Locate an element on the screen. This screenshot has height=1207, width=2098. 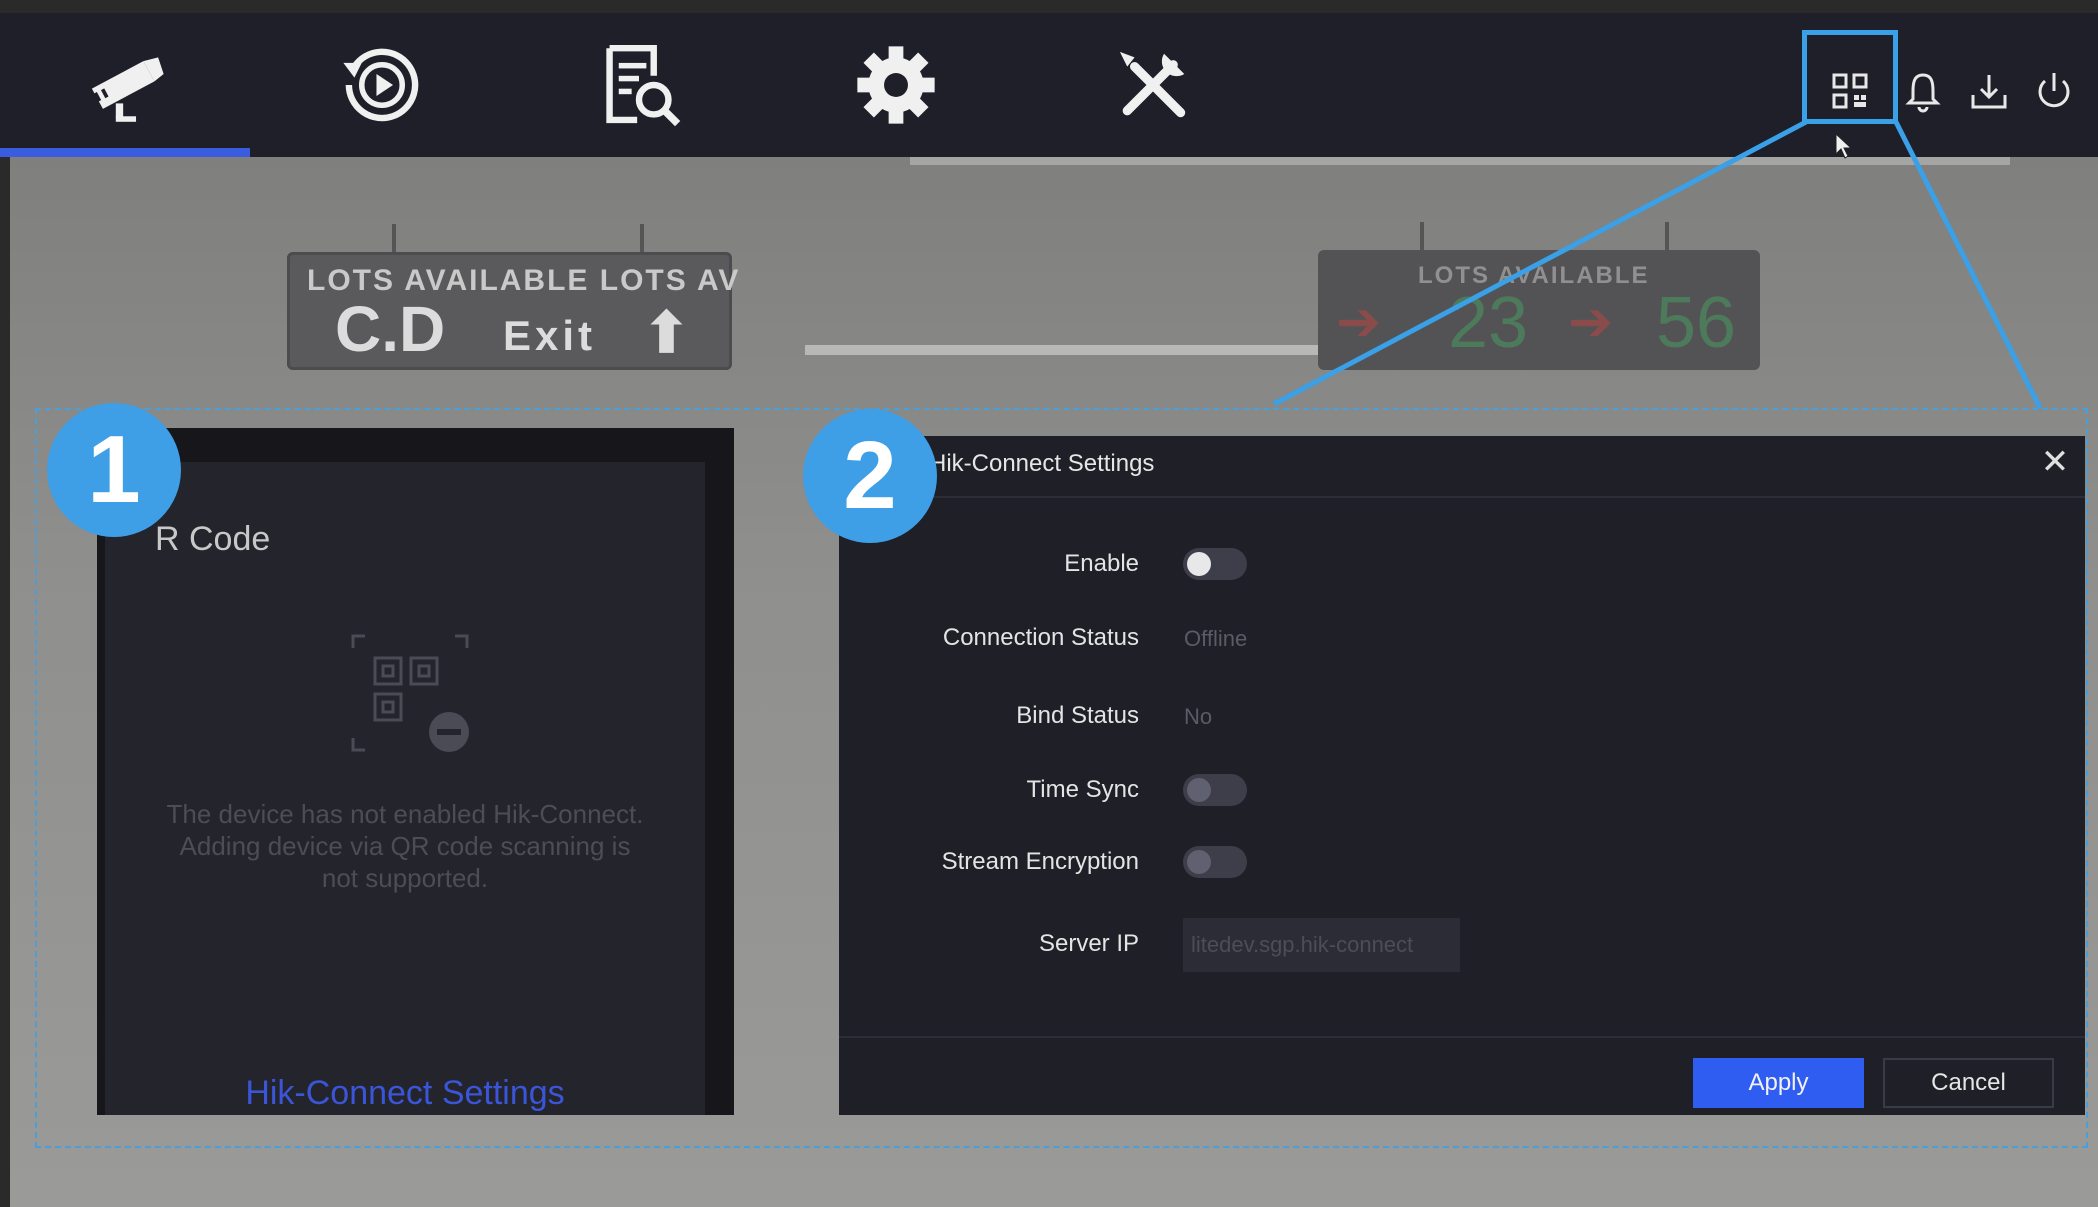
qr-disabled-icon is located at coordinates (410, 693).